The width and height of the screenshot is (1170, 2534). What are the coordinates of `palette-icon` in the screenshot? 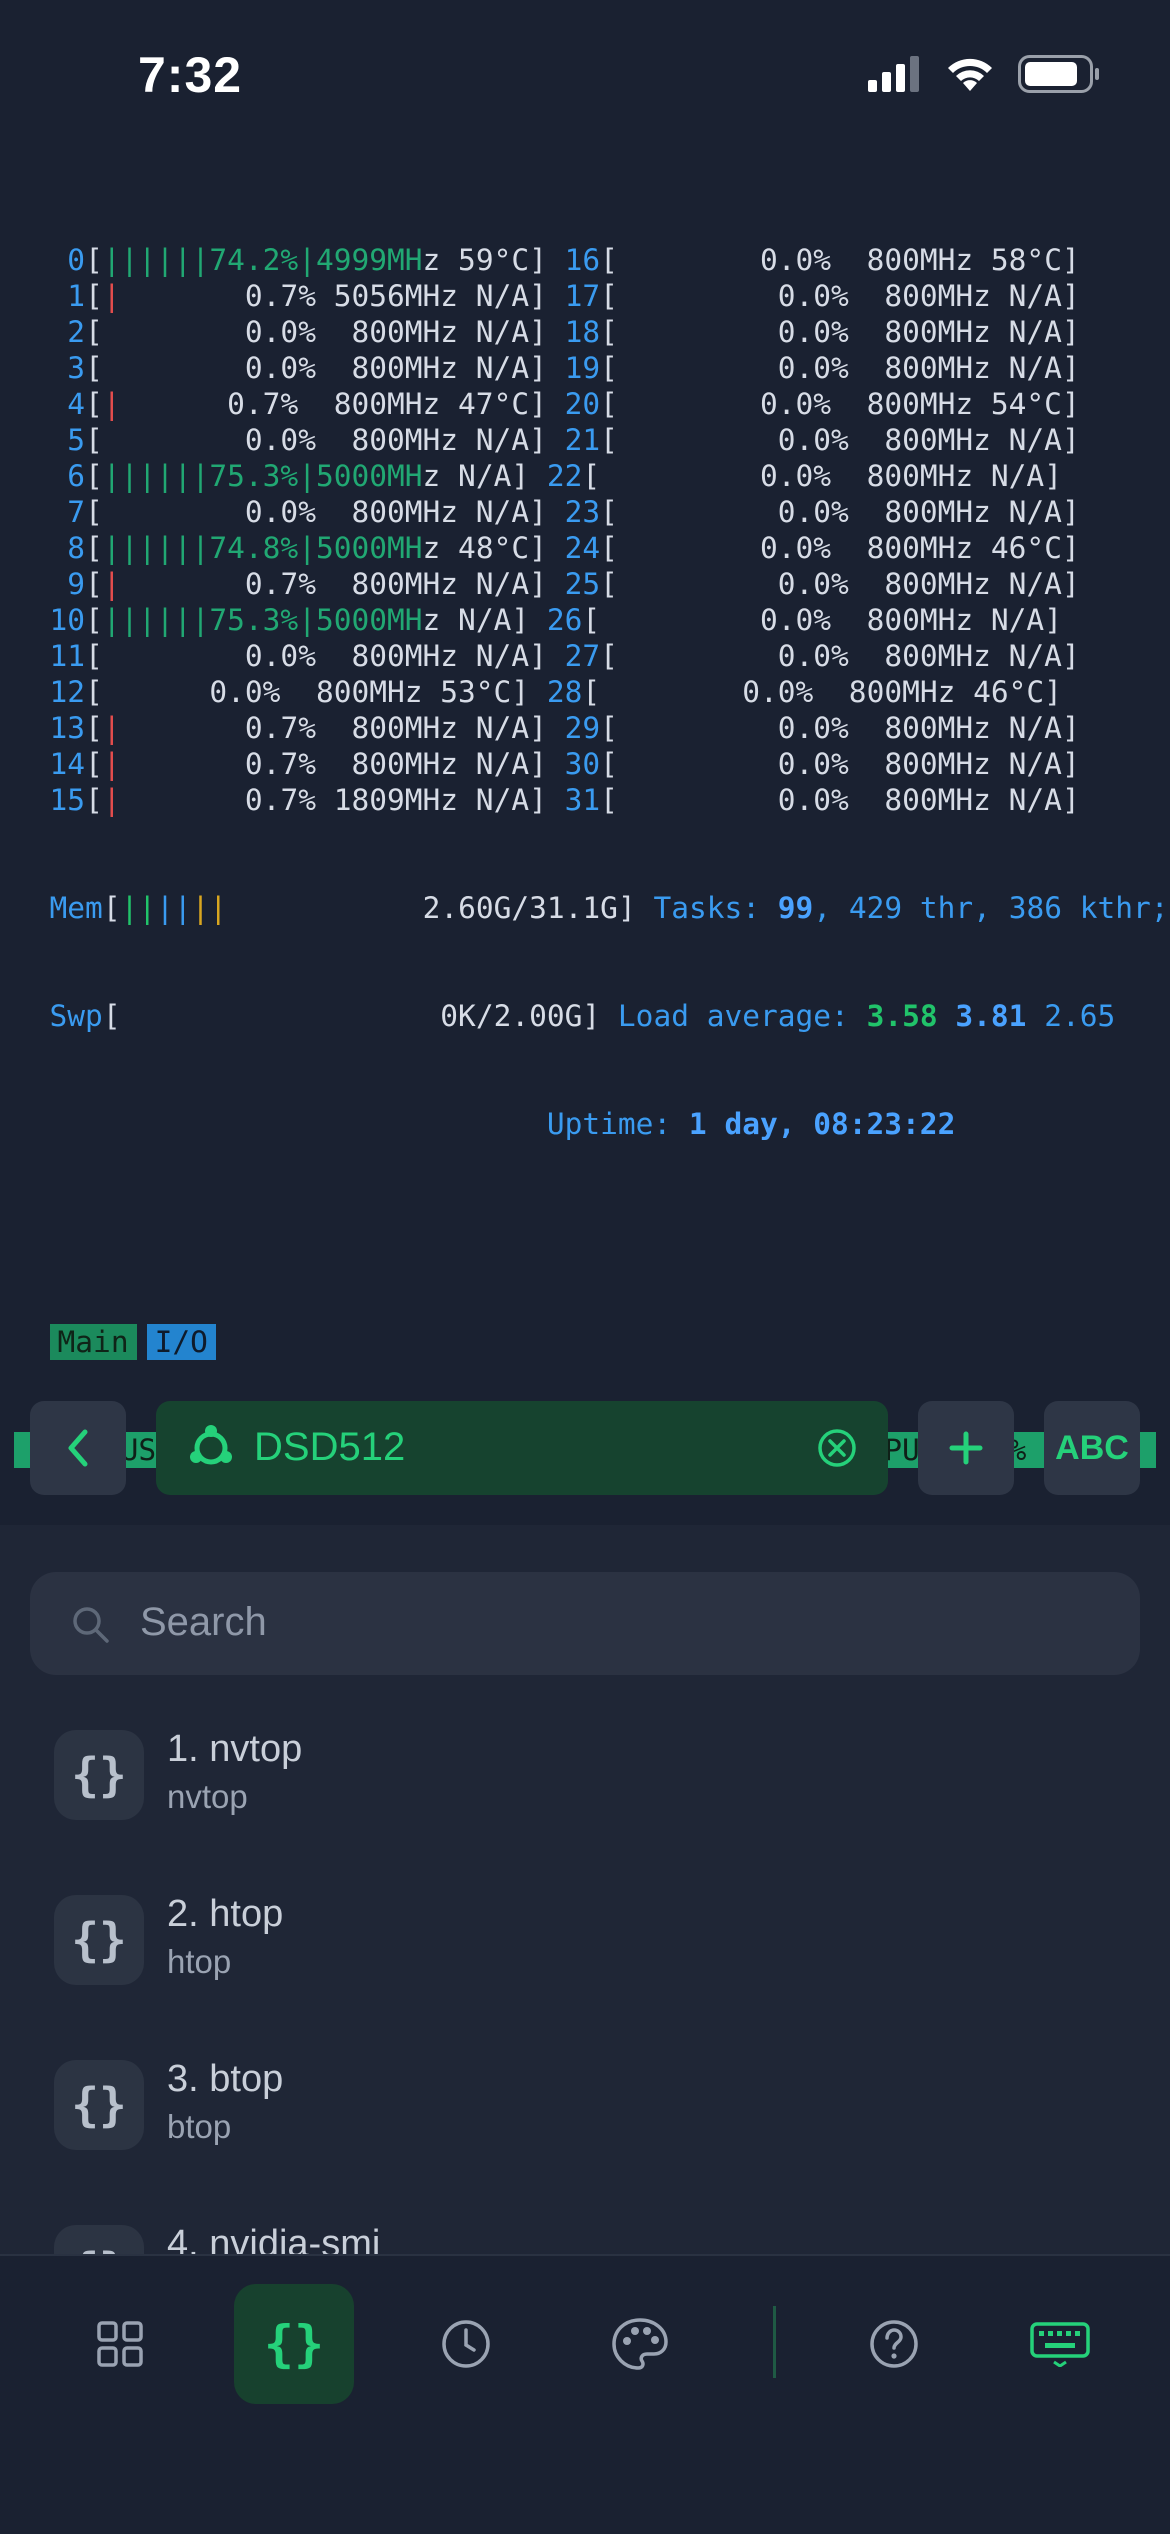 It's located at (640, 2344).